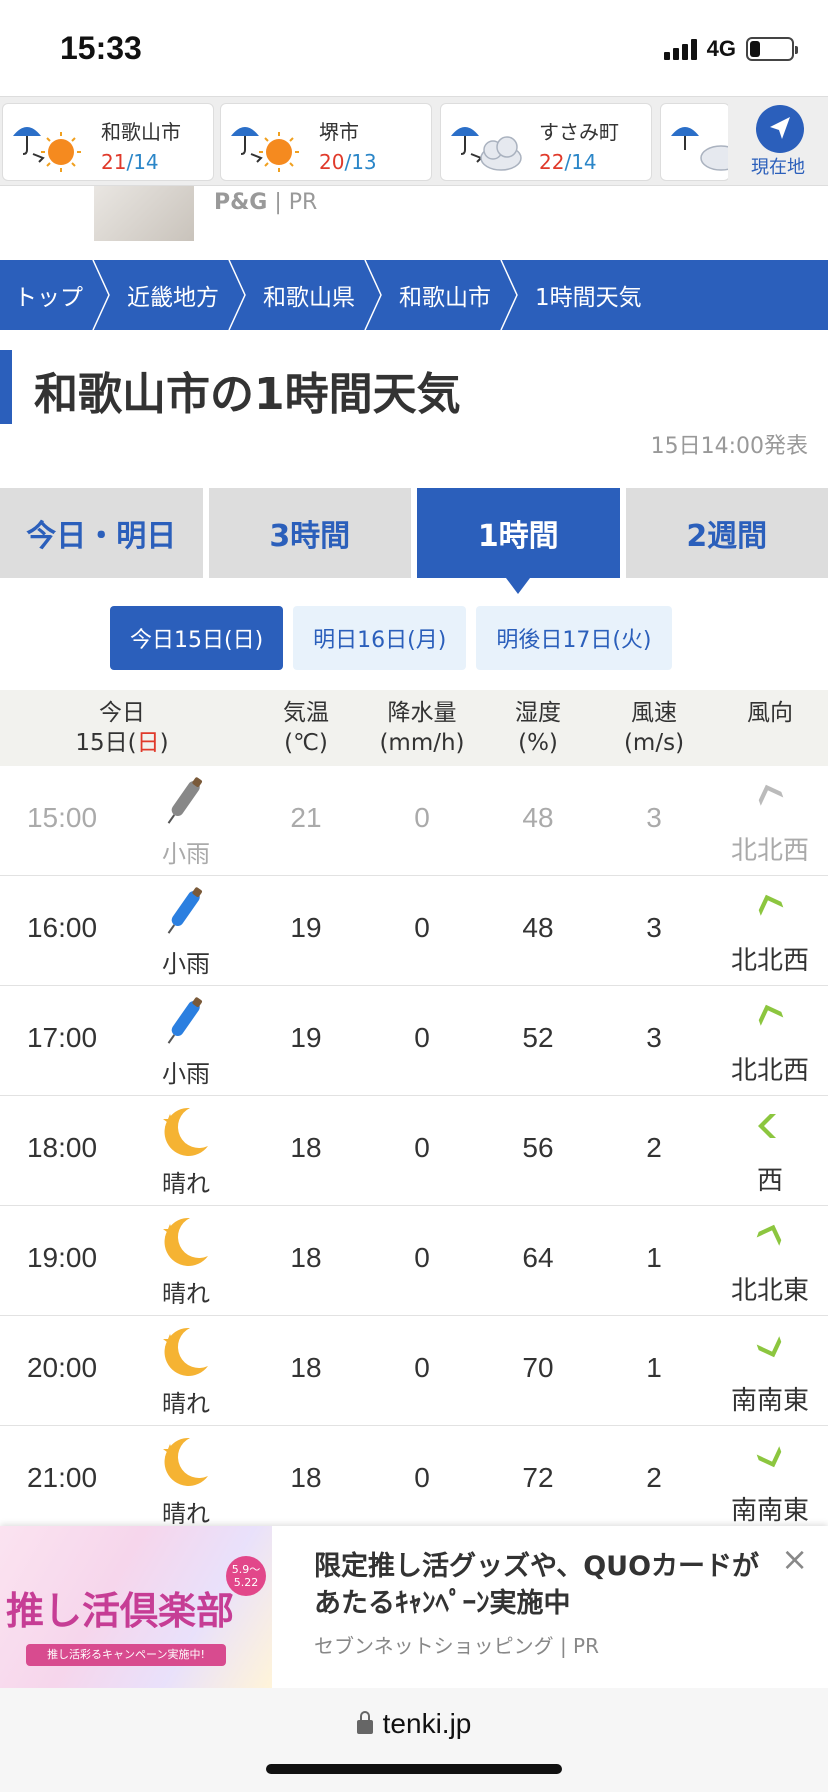  I want to click on breadcrumb-item: 和歌山市, so click(453, 295).